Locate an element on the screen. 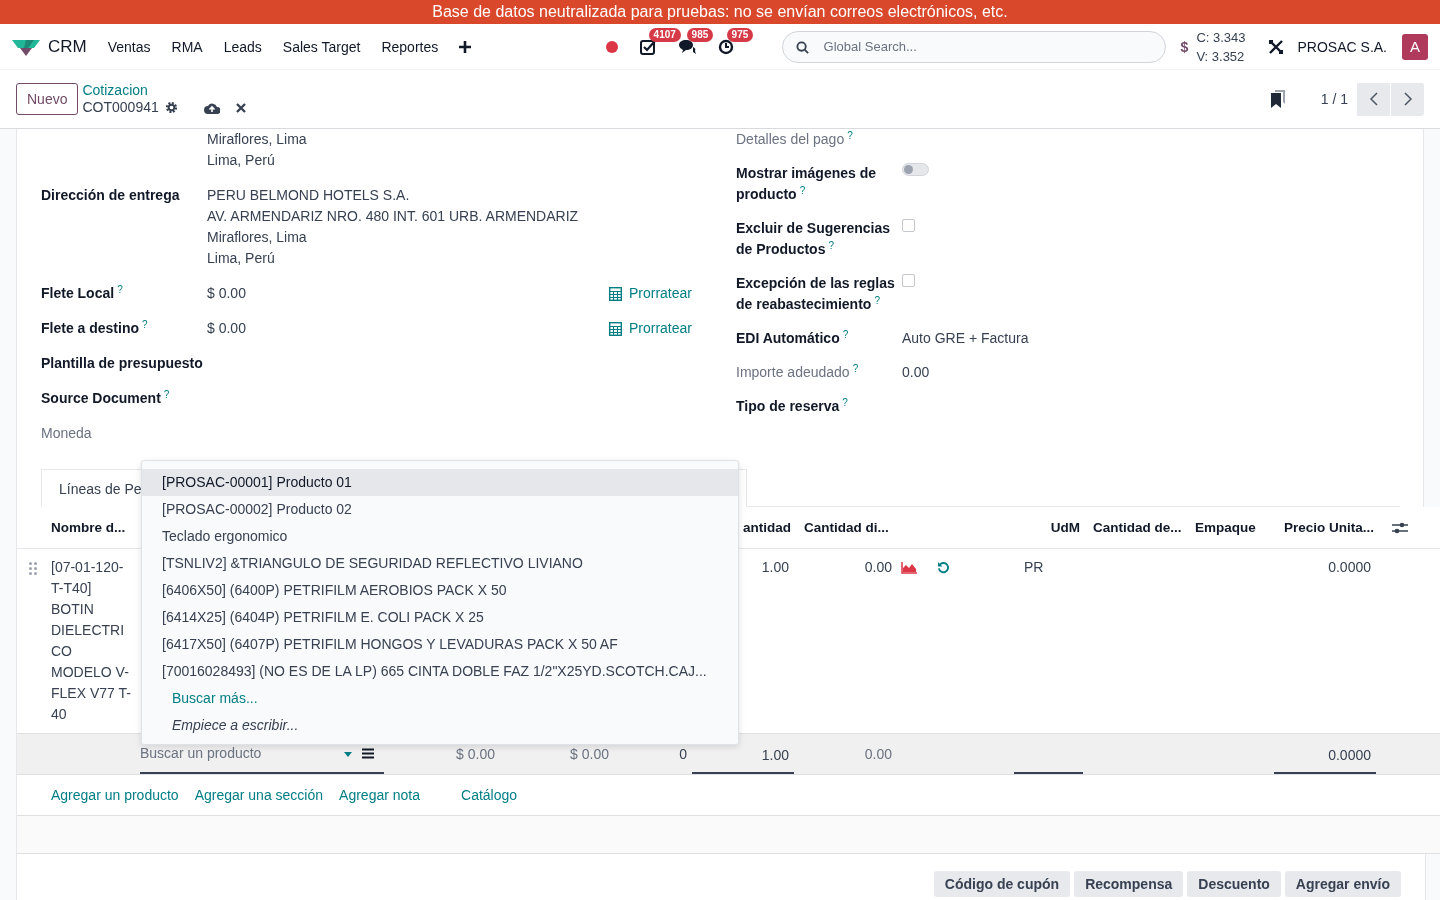  plus-icon is located at coordinates (465, 46).